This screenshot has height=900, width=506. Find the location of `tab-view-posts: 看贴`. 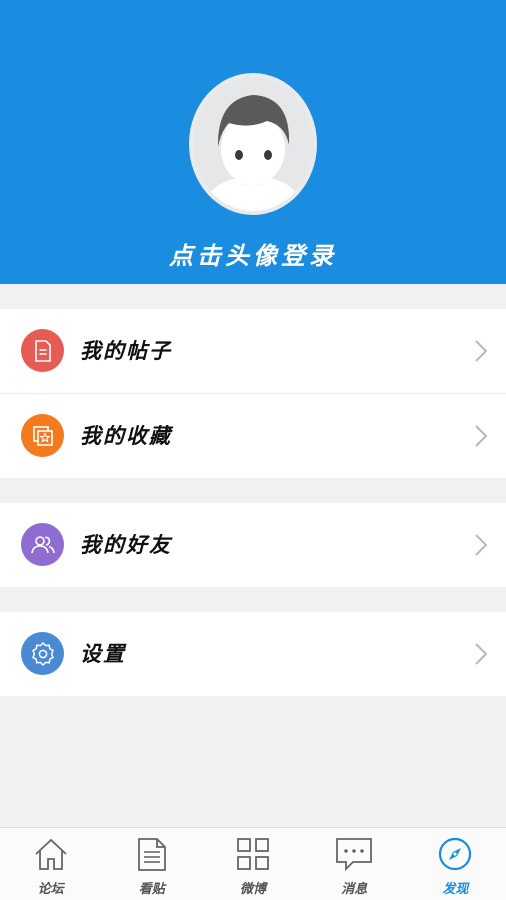

tab-view-posts: 看贴 is located at coordinates (151, 864).